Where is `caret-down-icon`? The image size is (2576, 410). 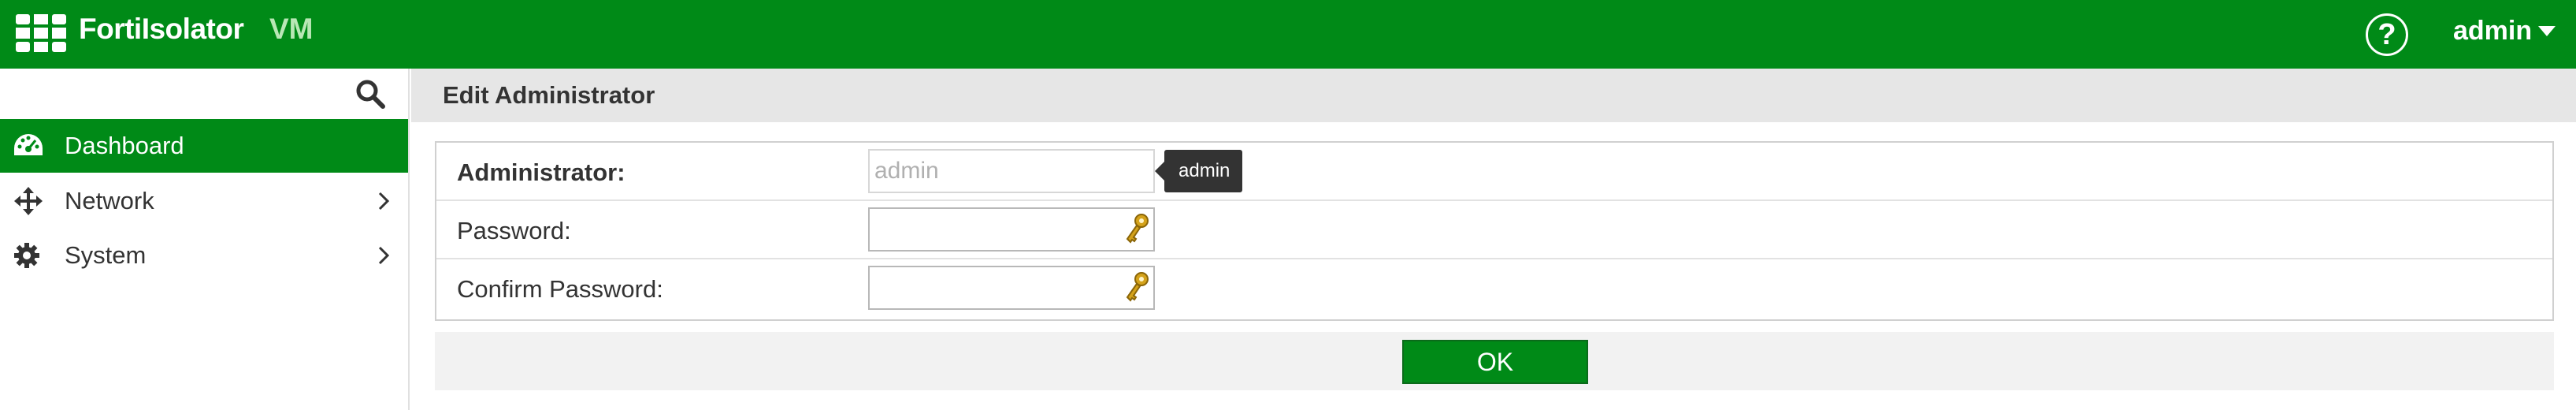 caret-down-icon is located at coordinates (2547, 31).